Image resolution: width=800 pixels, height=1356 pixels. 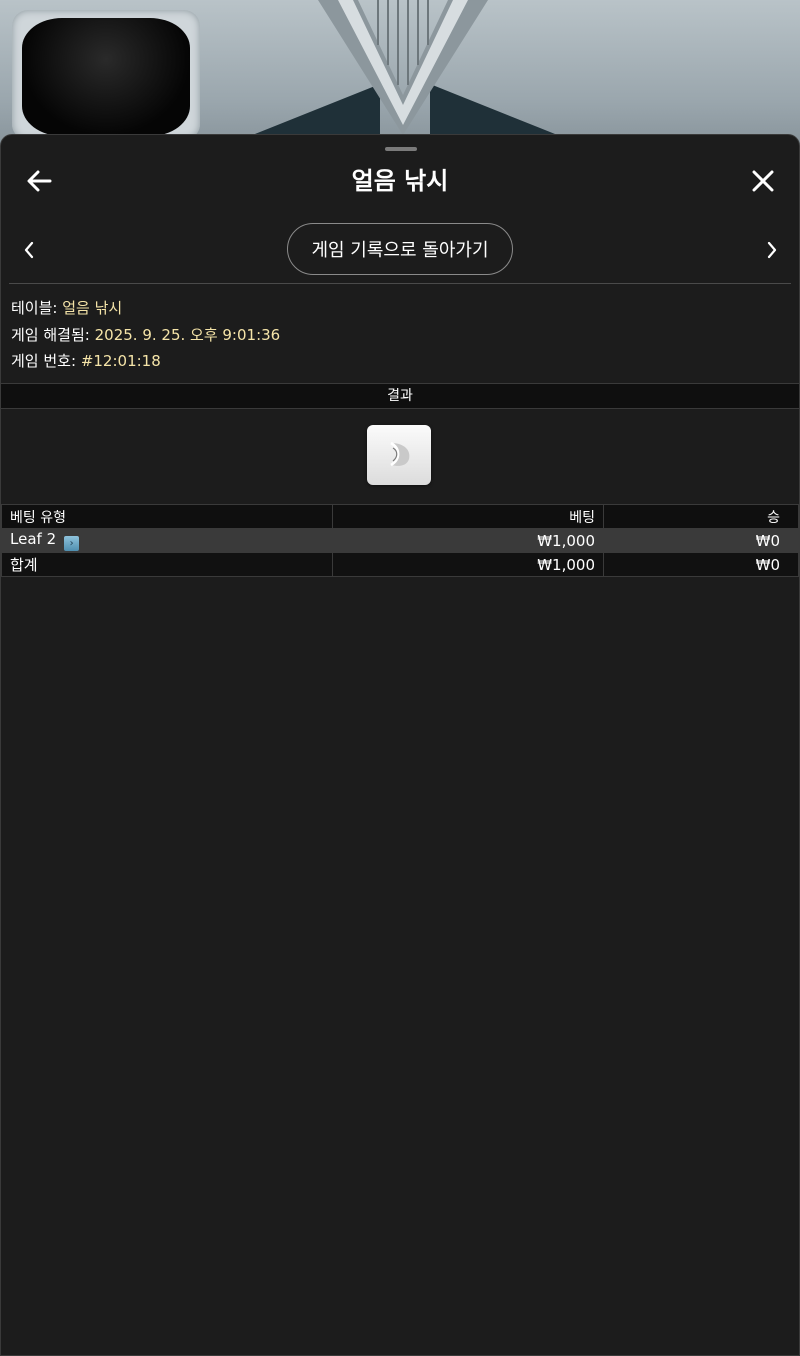 I want to click on close-icon, so click(x=763, y=181).